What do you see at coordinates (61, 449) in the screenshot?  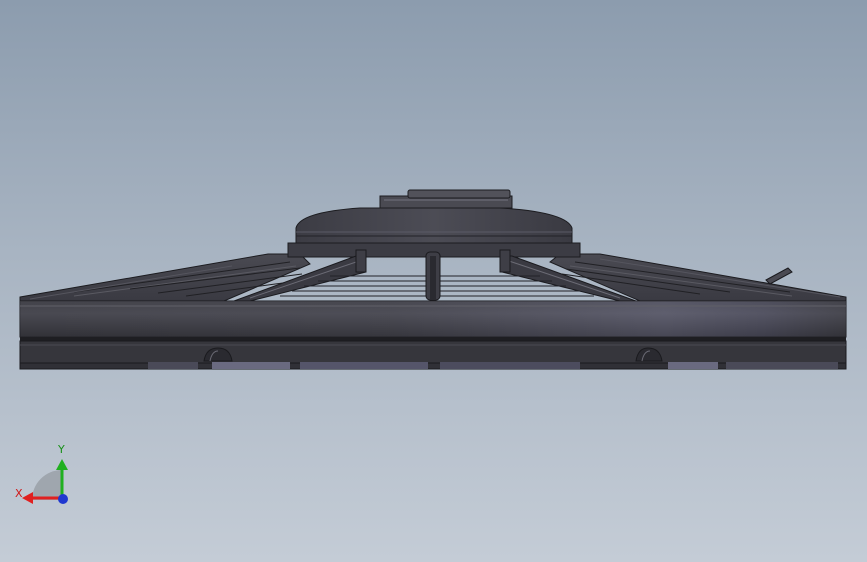 I see `axis-y-label: Y` at bounding box center [61, 449].